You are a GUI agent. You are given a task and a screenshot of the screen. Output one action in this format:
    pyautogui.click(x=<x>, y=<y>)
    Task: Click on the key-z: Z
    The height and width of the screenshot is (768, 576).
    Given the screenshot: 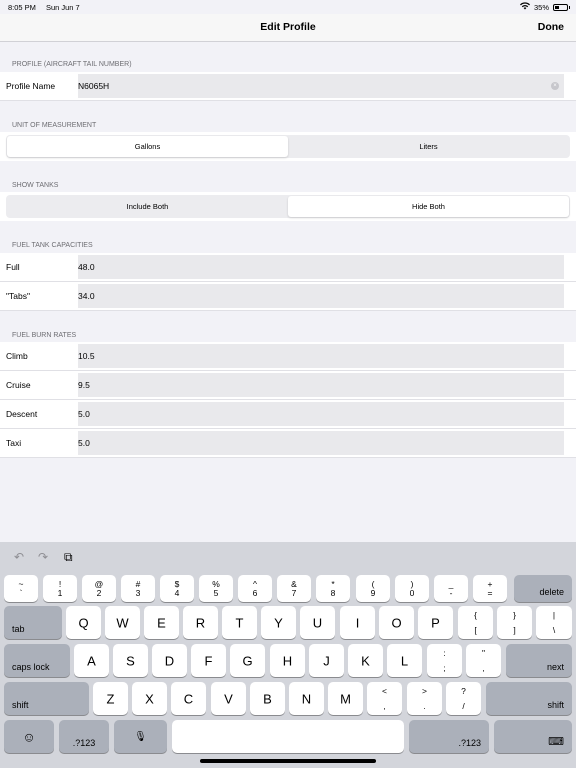 What is the action you would take?
    pyautogui.click(x=110, y=698)
    